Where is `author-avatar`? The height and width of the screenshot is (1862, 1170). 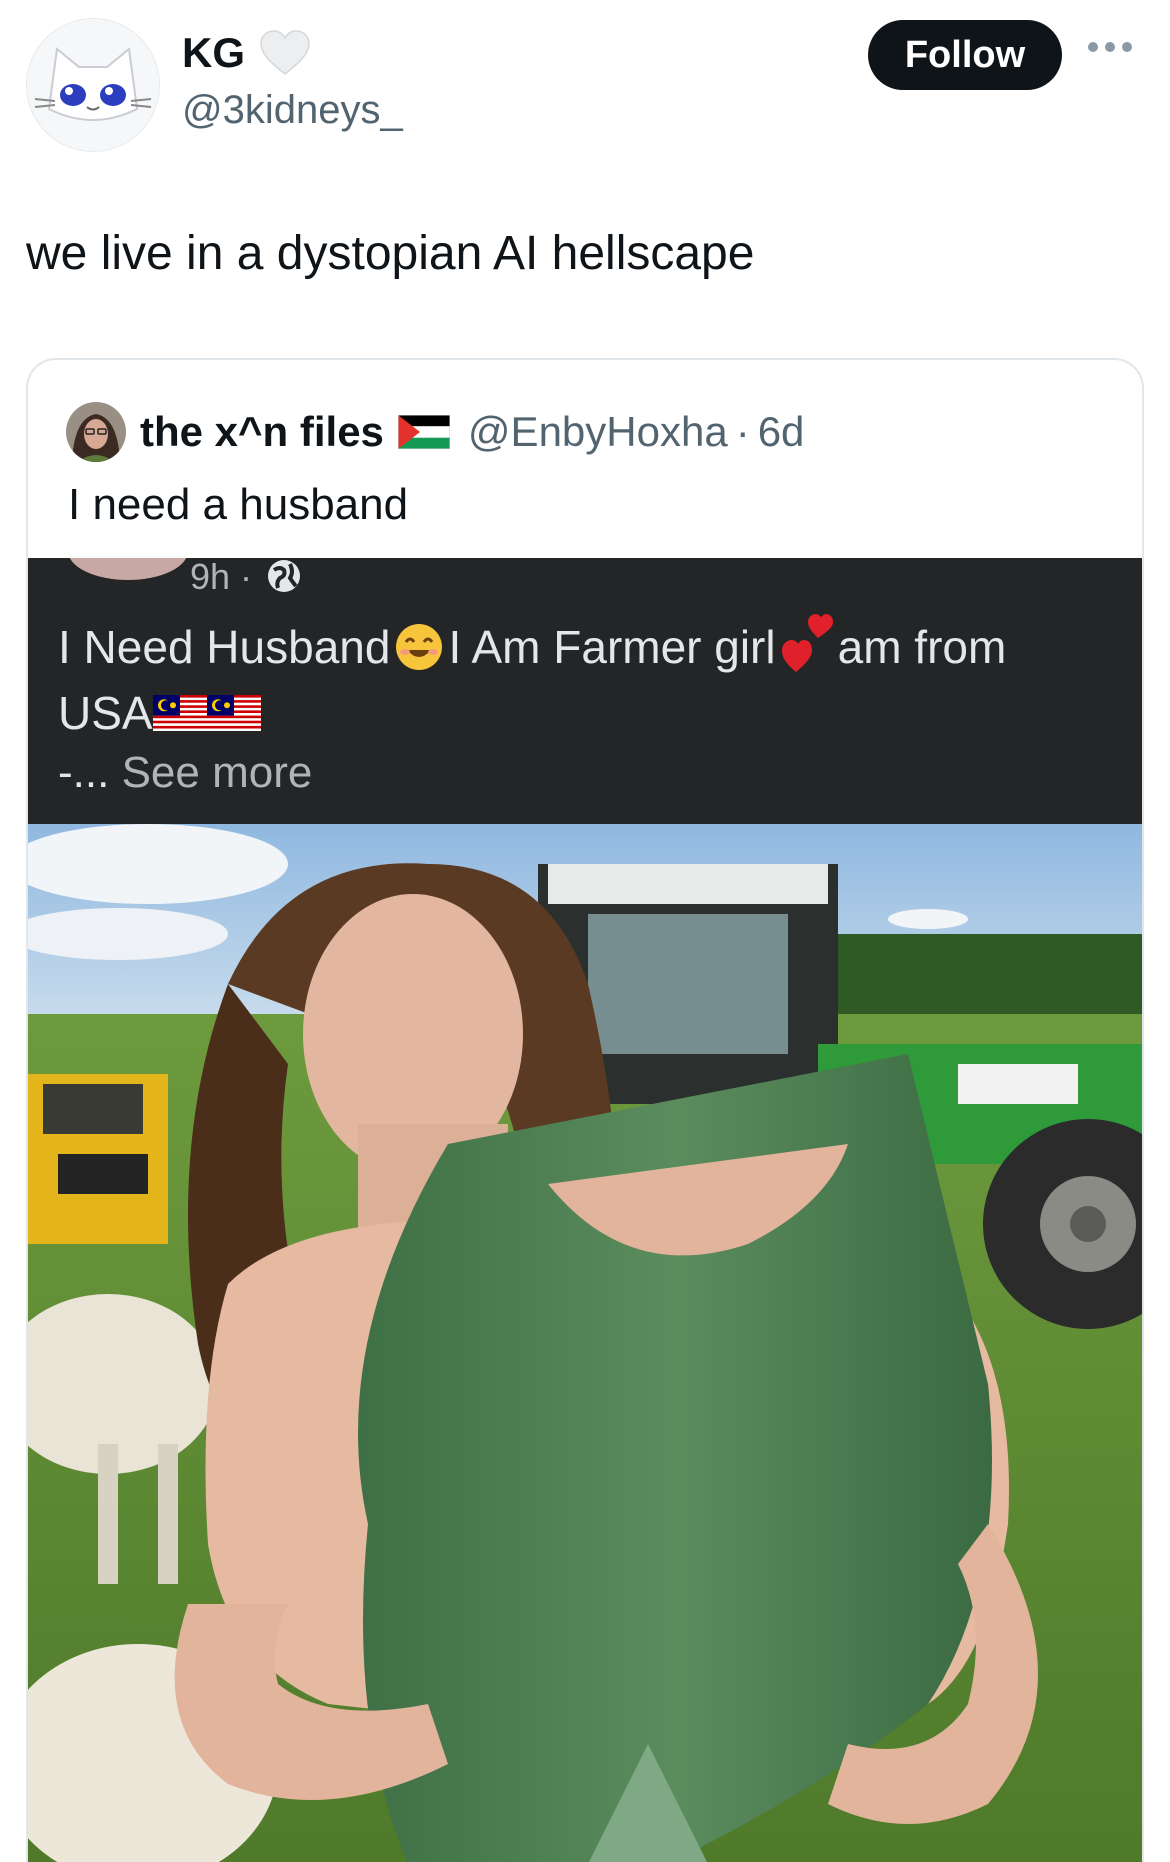 author-avatar is located at coordinates (93, 85).